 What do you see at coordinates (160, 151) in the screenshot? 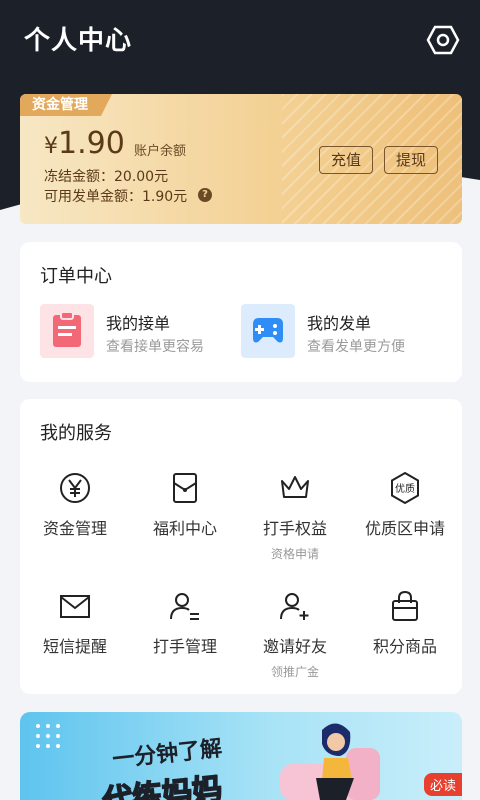
I see `balance-label: 账户余额` at bounding box center [160, 151].